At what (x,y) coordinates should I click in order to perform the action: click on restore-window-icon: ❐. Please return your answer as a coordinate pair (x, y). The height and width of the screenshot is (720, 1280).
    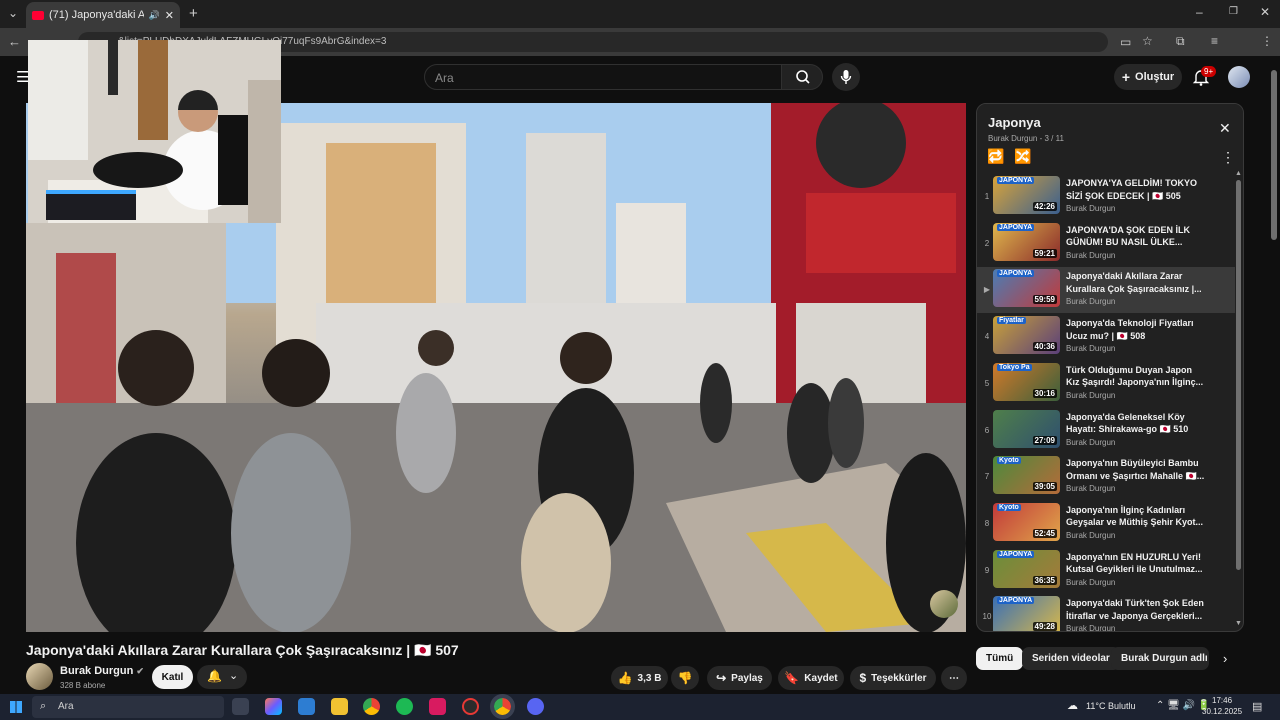
    Looking at the image, I should click on (1233, 11).